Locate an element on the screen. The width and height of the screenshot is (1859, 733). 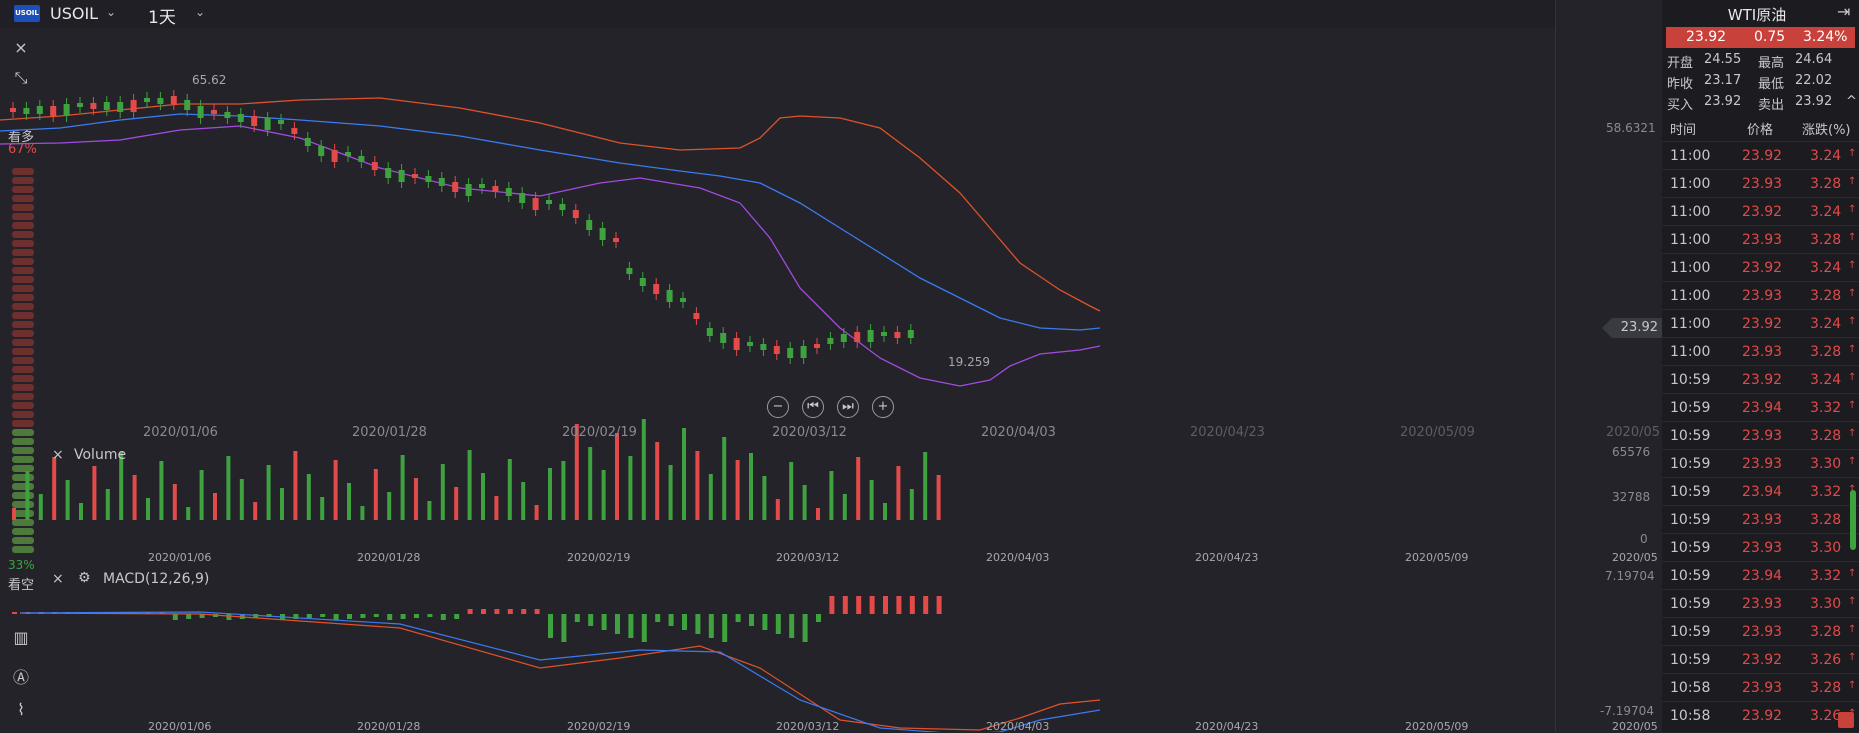
zoom-out-button: − is located at coordinates (778, 407).